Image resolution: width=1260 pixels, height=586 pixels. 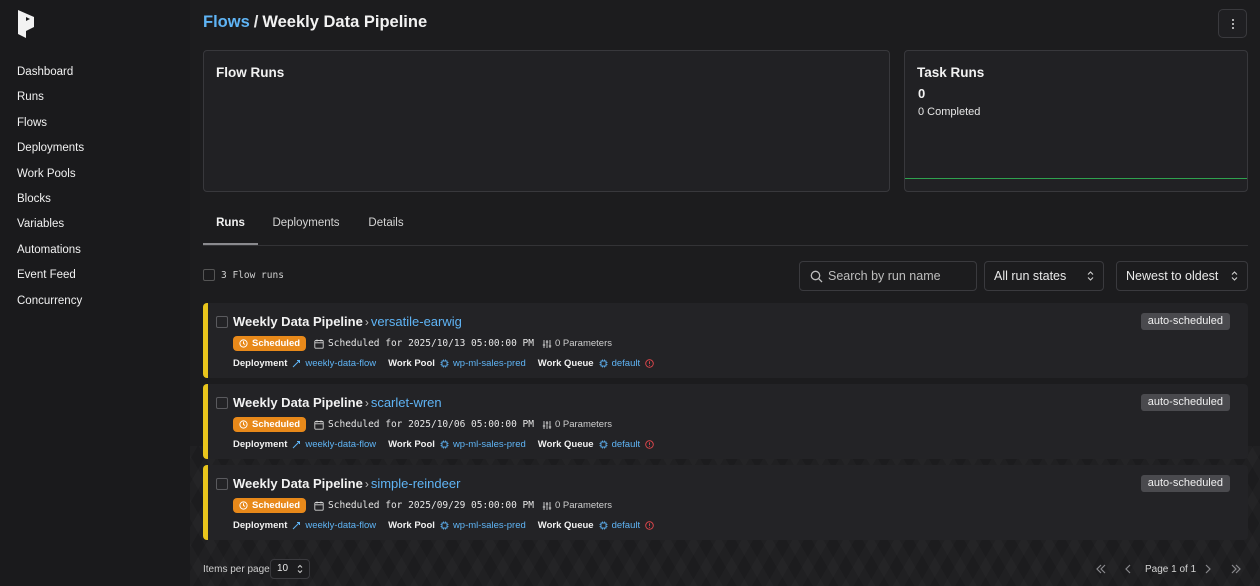 I want to click on run-state-filter-select: All run states, so click(x=1044, y=276).